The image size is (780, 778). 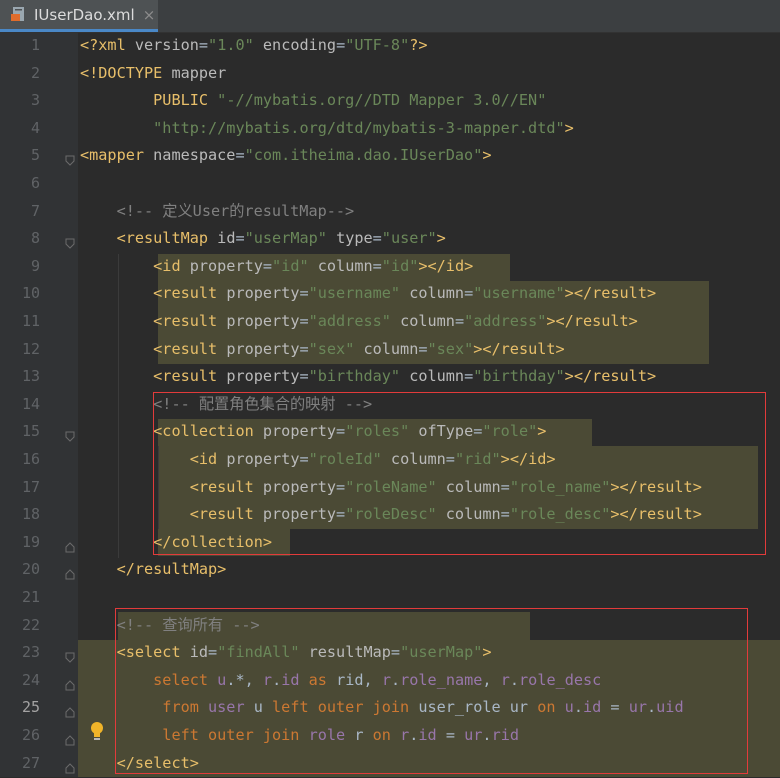 What do you see at coordinates (35, 265) in the screenshot?
I see `line-number: 9` at bounding box center [35, 265].